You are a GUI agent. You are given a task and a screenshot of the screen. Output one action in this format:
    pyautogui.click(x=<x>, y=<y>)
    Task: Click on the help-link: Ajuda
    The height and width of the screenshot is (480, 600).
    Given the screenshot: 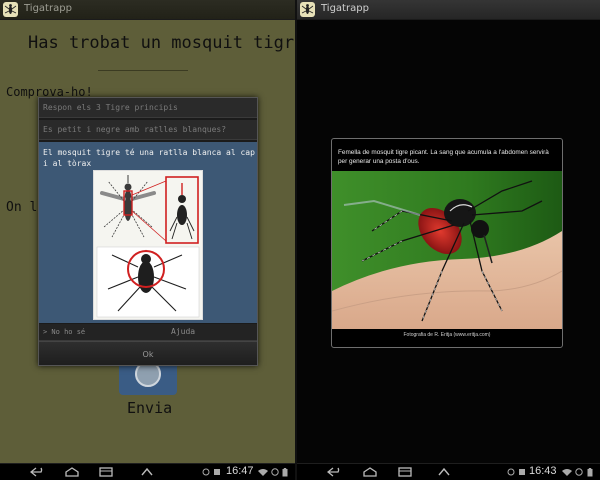 What is the action you would take?
    pyautogui.click(x=183, y=331)
    